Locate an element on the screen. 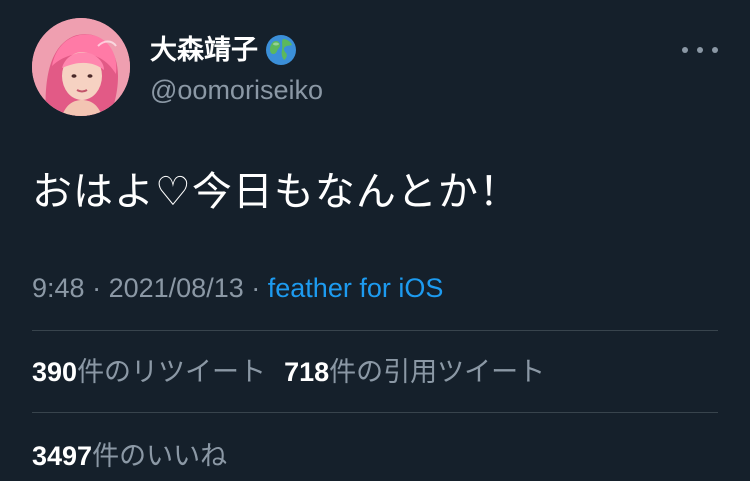 Image resolution: width=750 pixels, height=481 pixels. user-handle: @oomoriseiko is located at coordinates (236, 90).